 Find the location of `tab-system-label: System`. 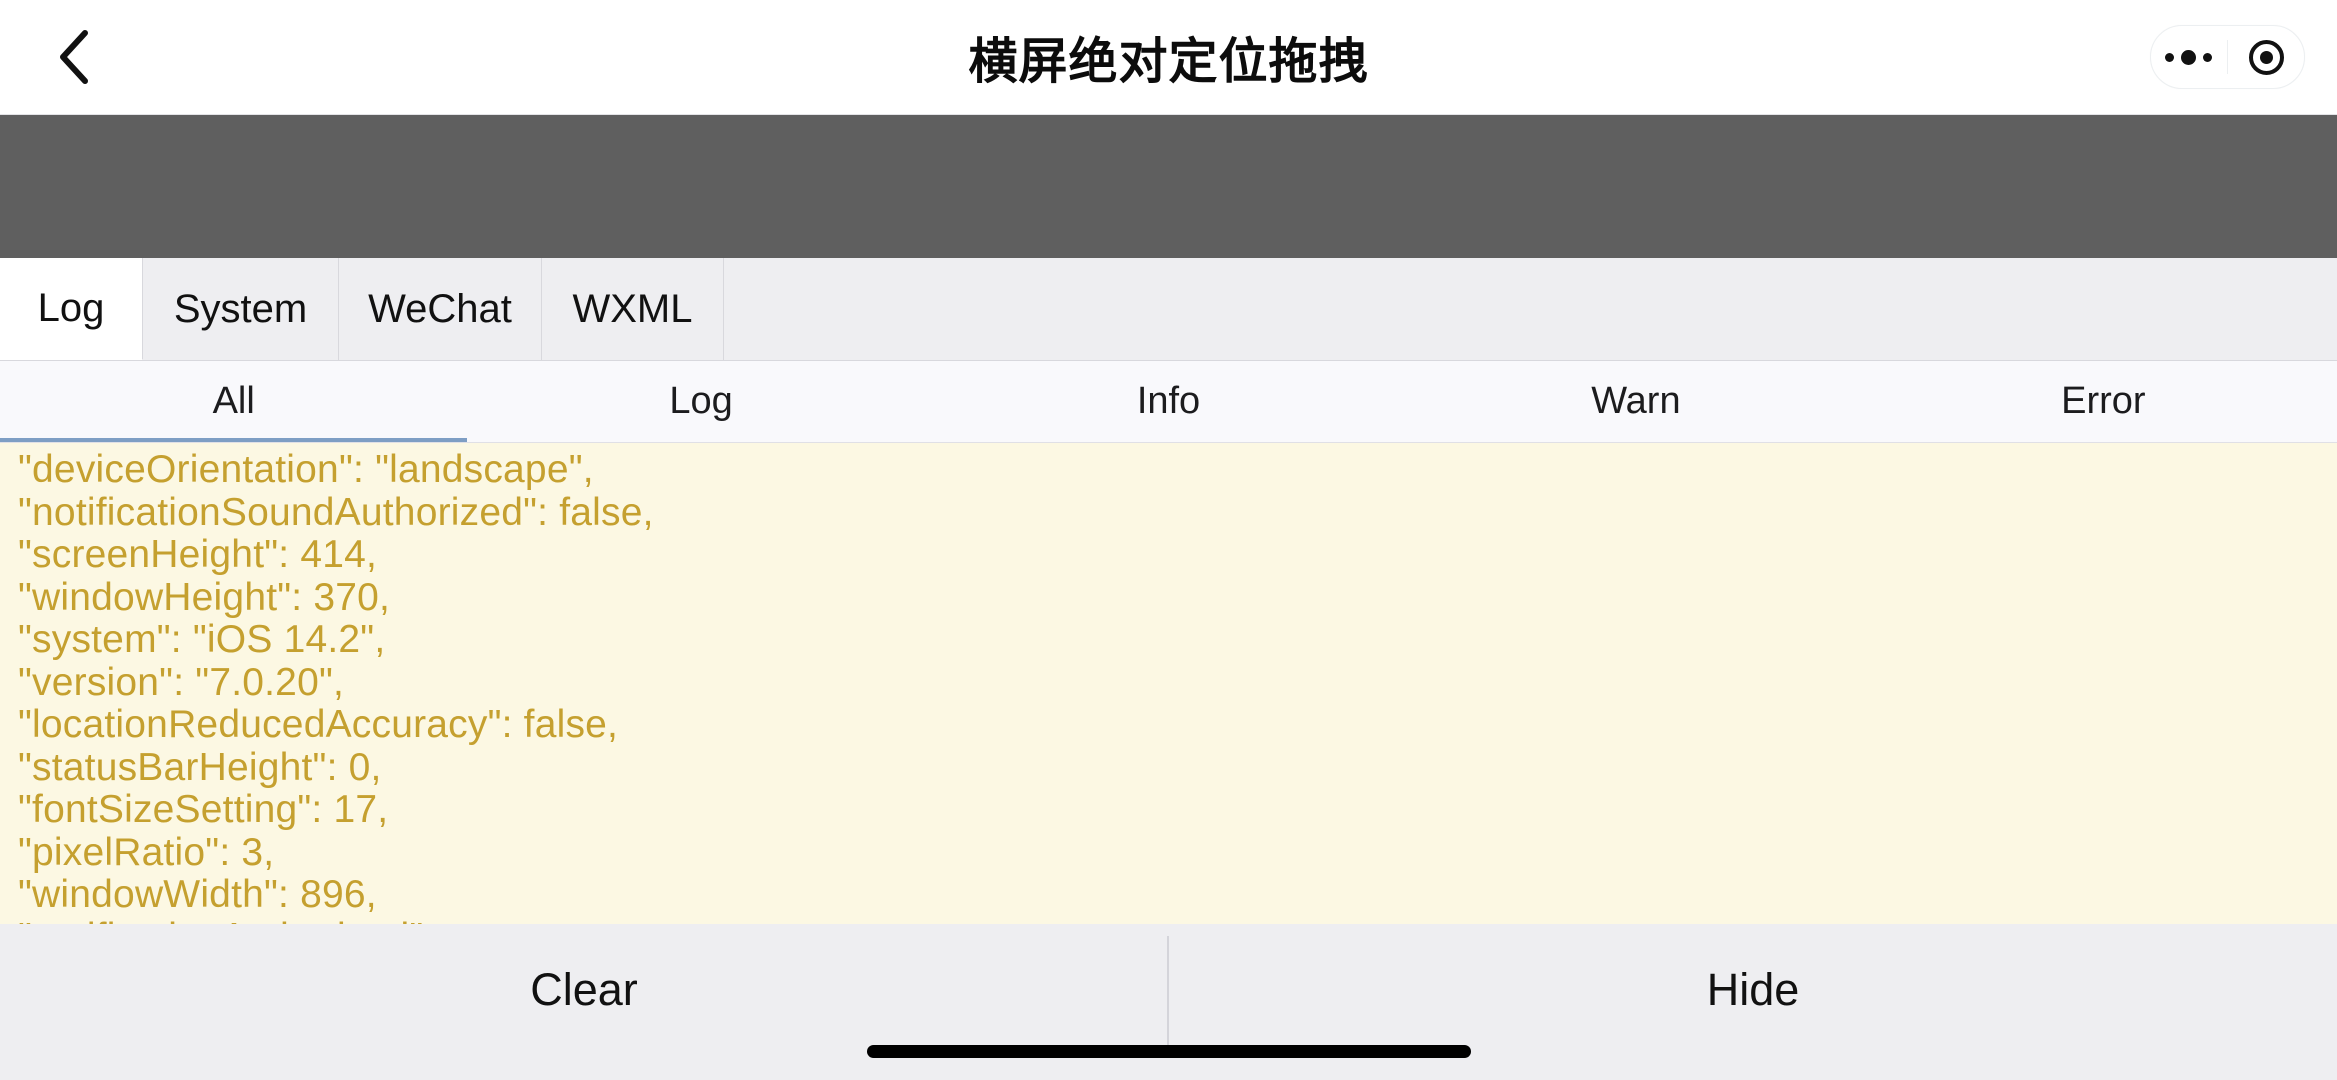

tab-system-label: System is located at coordinates (240, 308).